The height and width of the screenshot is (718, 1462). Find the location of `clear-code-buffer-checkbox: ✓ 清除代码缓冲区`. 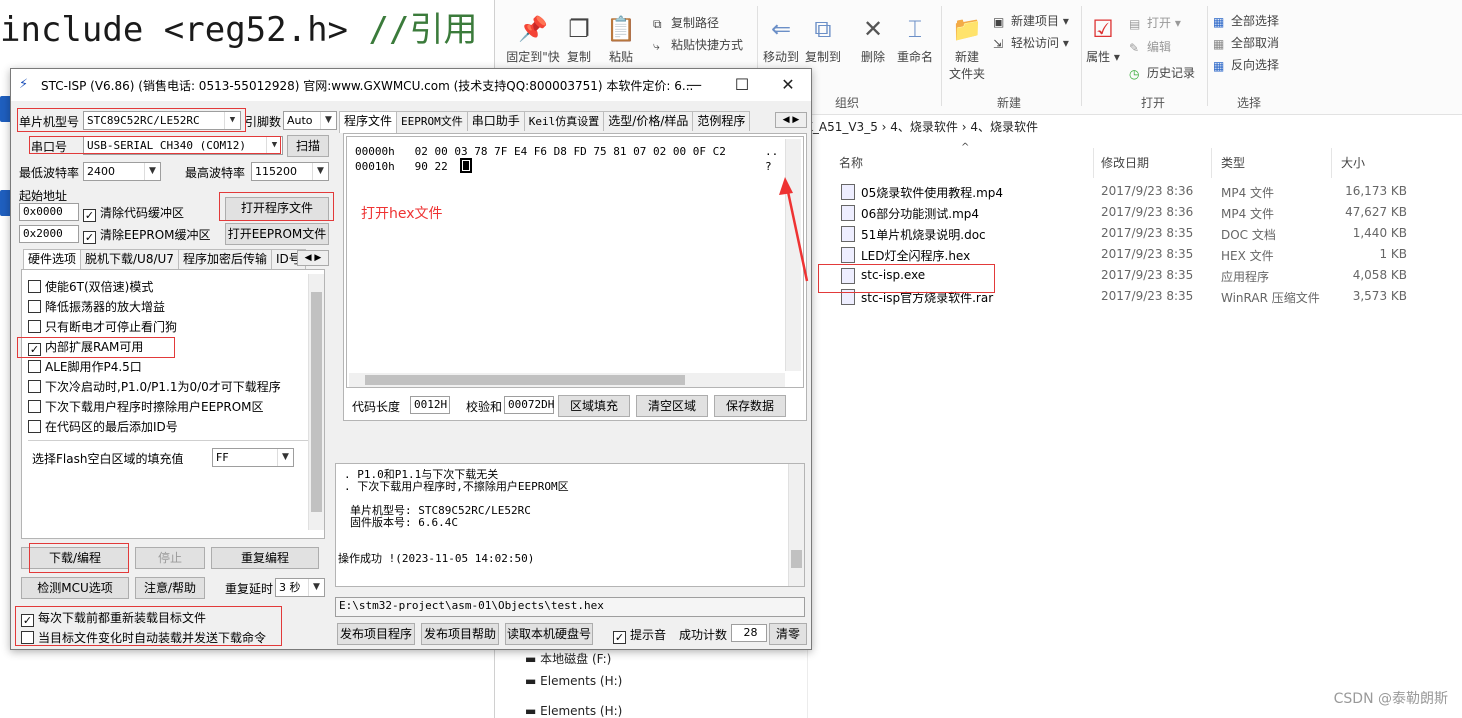

clear-code-buffer-checkbox: ✓ 清除代码缓冲区 is located at coordinates (133, 213).